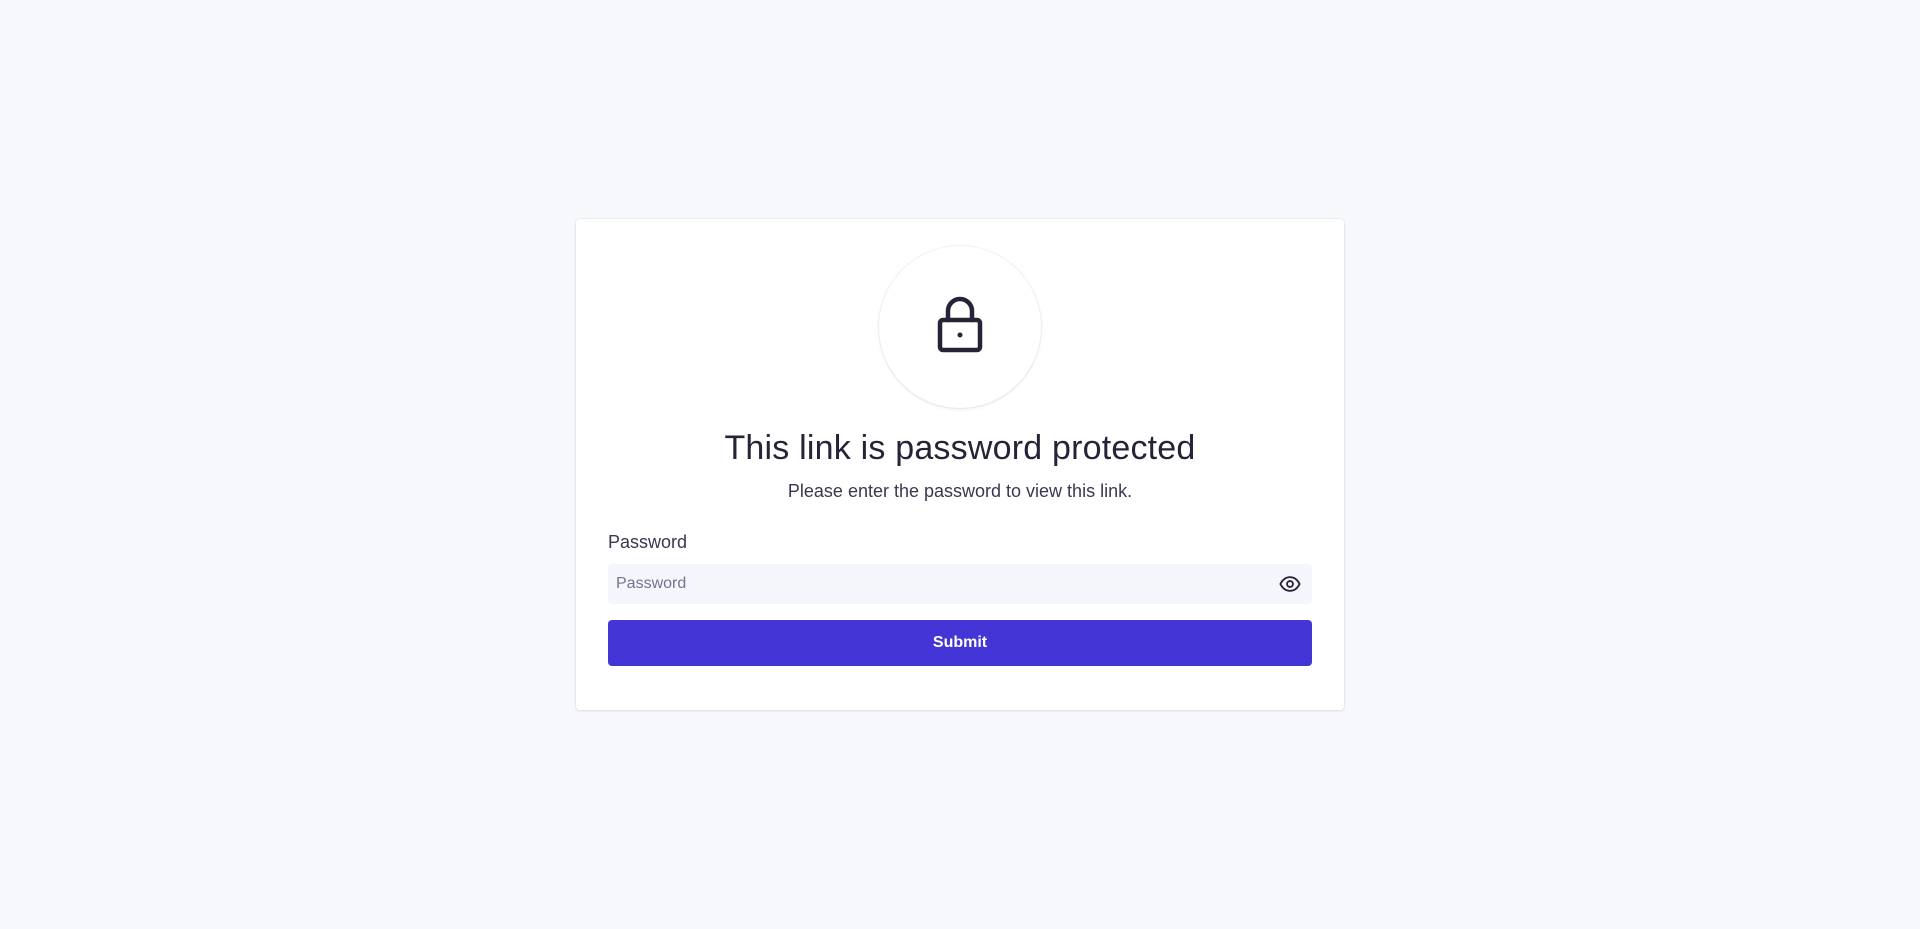 The height and width of the screenshot is (929, 1920). Describe the element at coordinates (648, 542) in the screenshot. I see `password-label: Password` at that location.